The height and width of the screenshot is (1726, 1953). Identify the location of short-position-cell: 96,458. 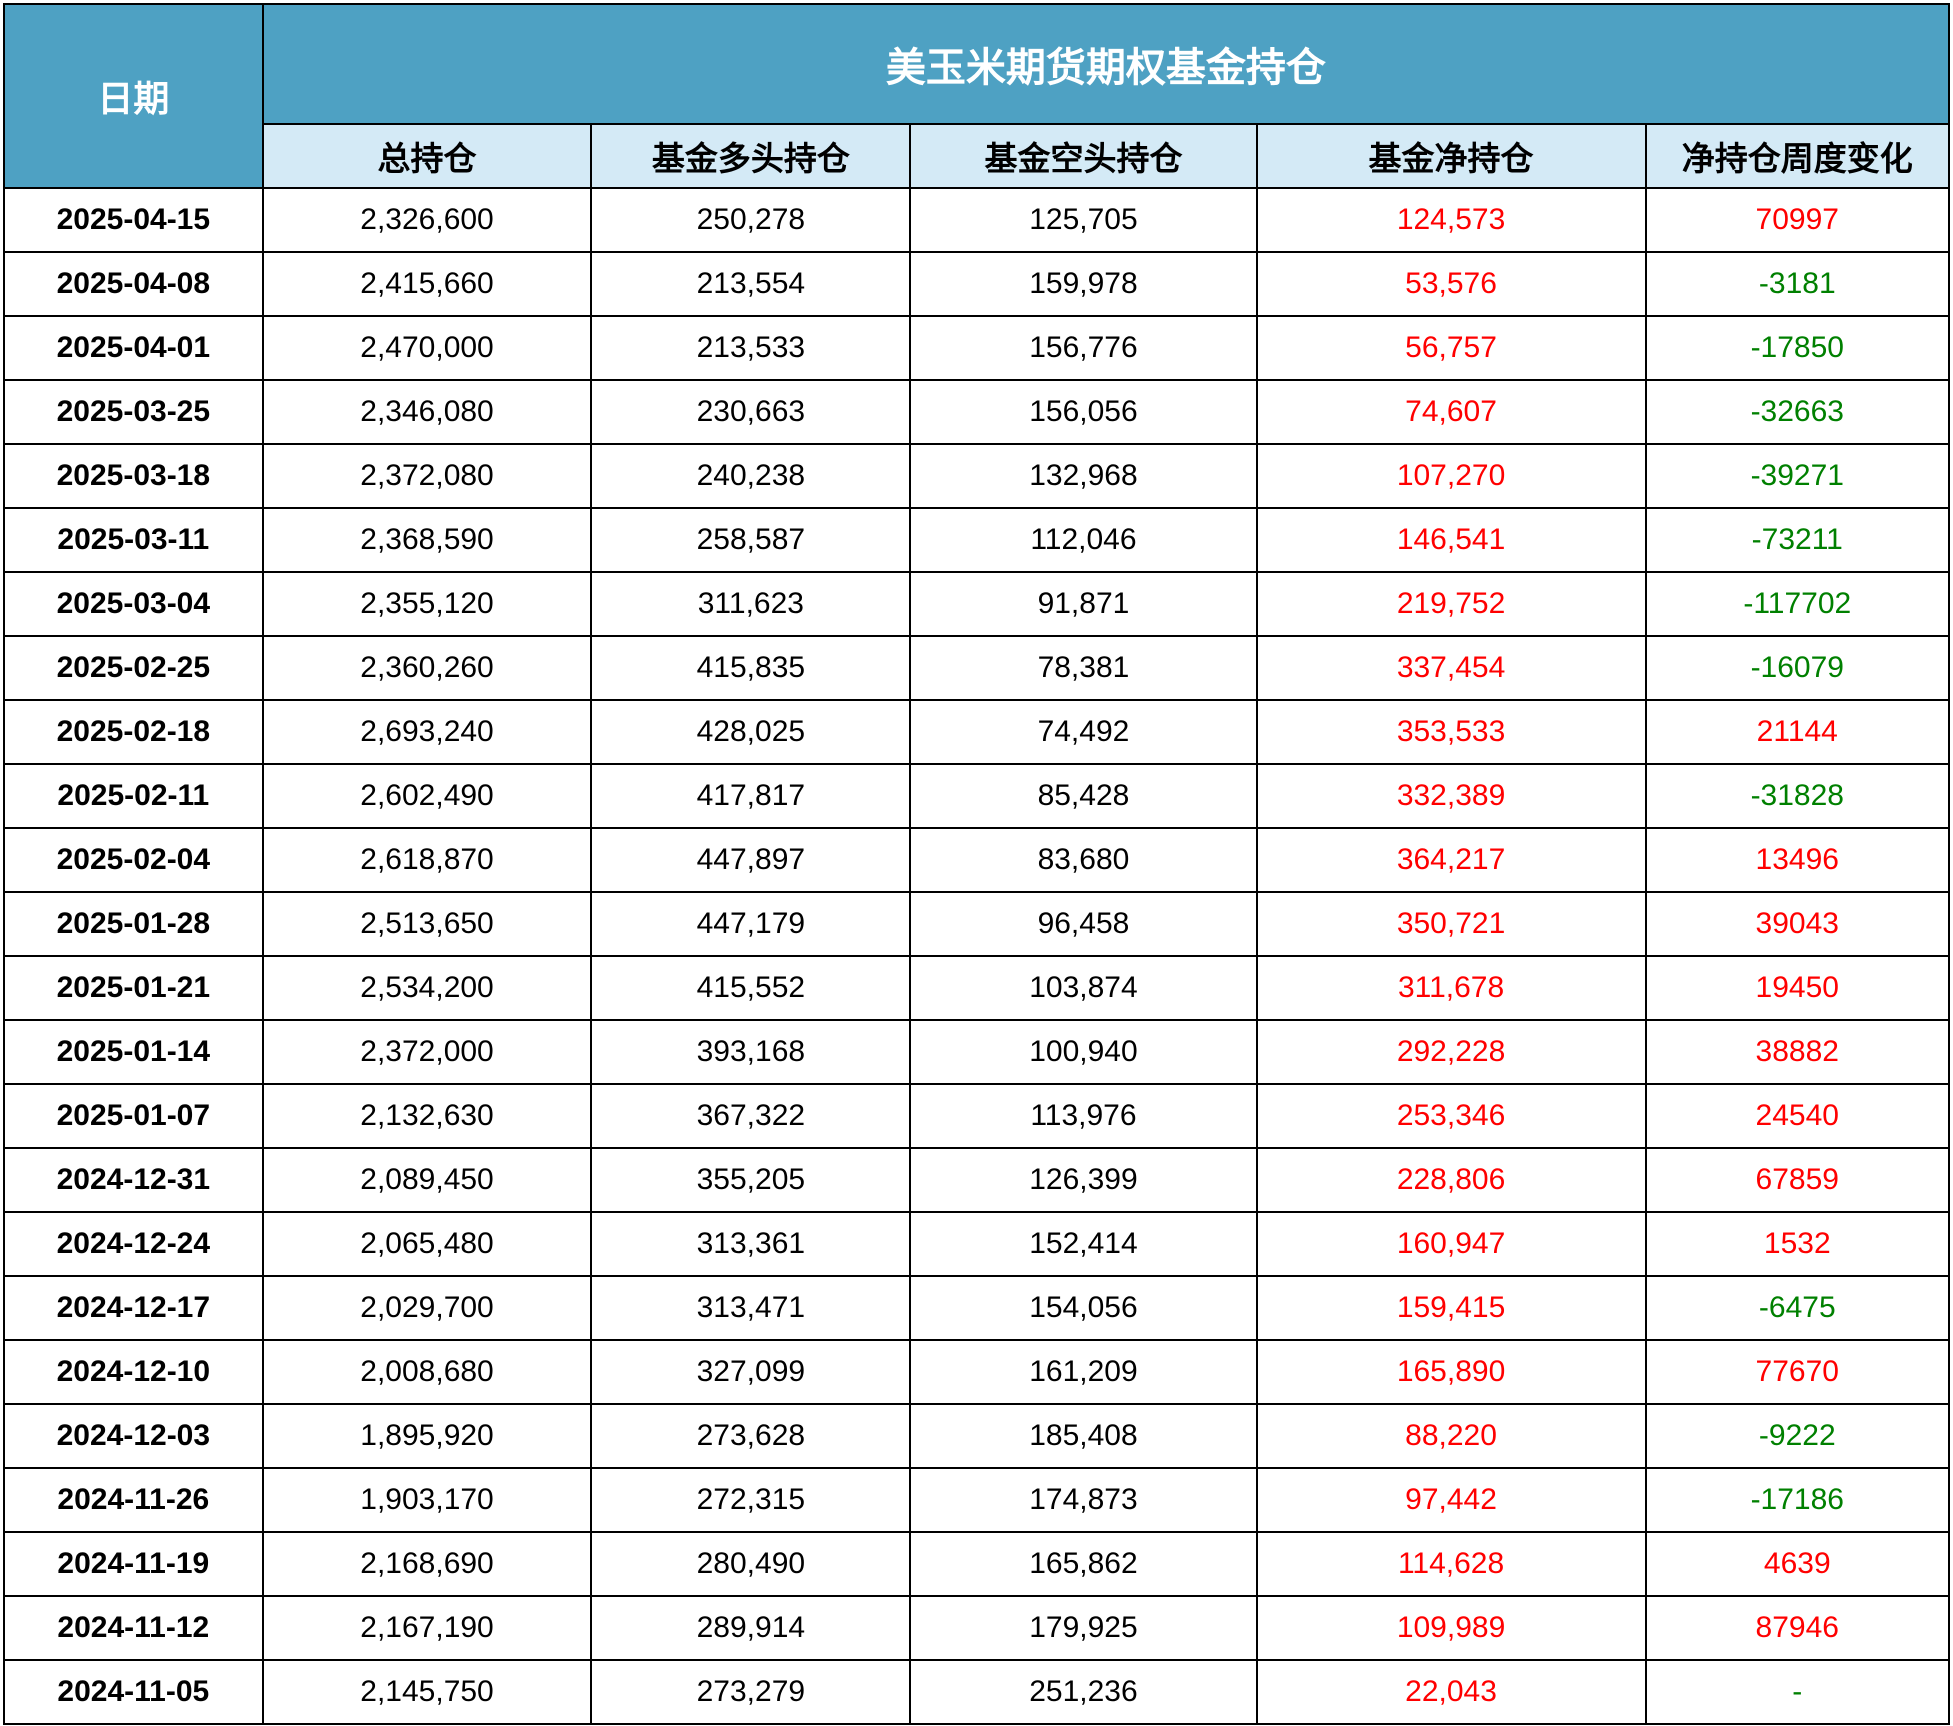
(1083, 924).